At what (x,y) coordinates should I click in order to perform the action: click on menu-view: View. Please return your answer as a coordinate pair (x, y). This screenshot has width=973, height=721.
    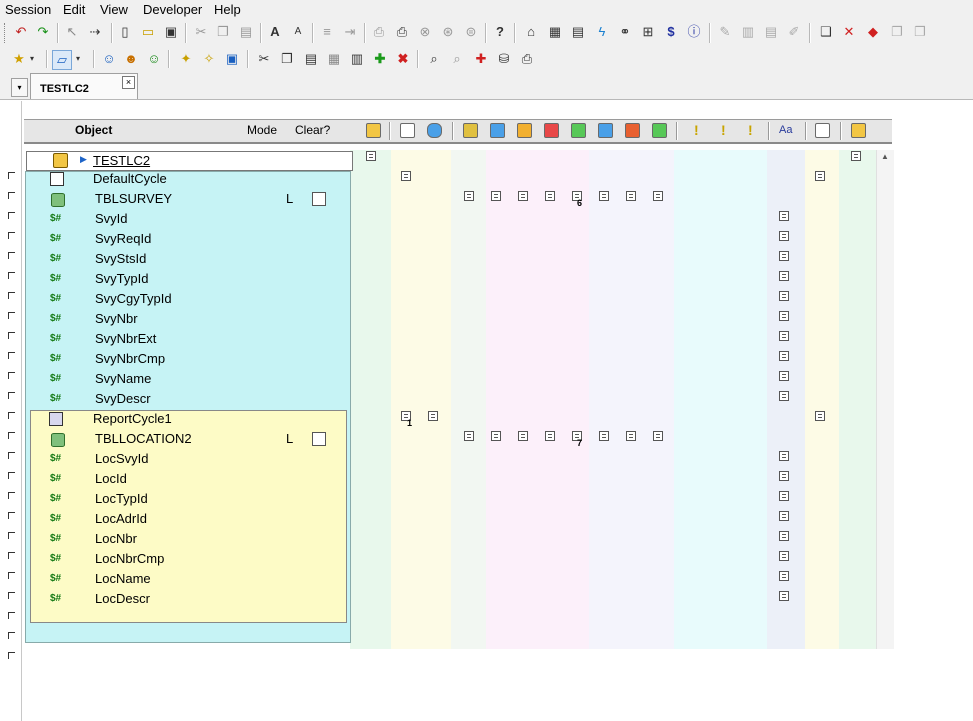
    Looking at the image, I should click on (114, 9).